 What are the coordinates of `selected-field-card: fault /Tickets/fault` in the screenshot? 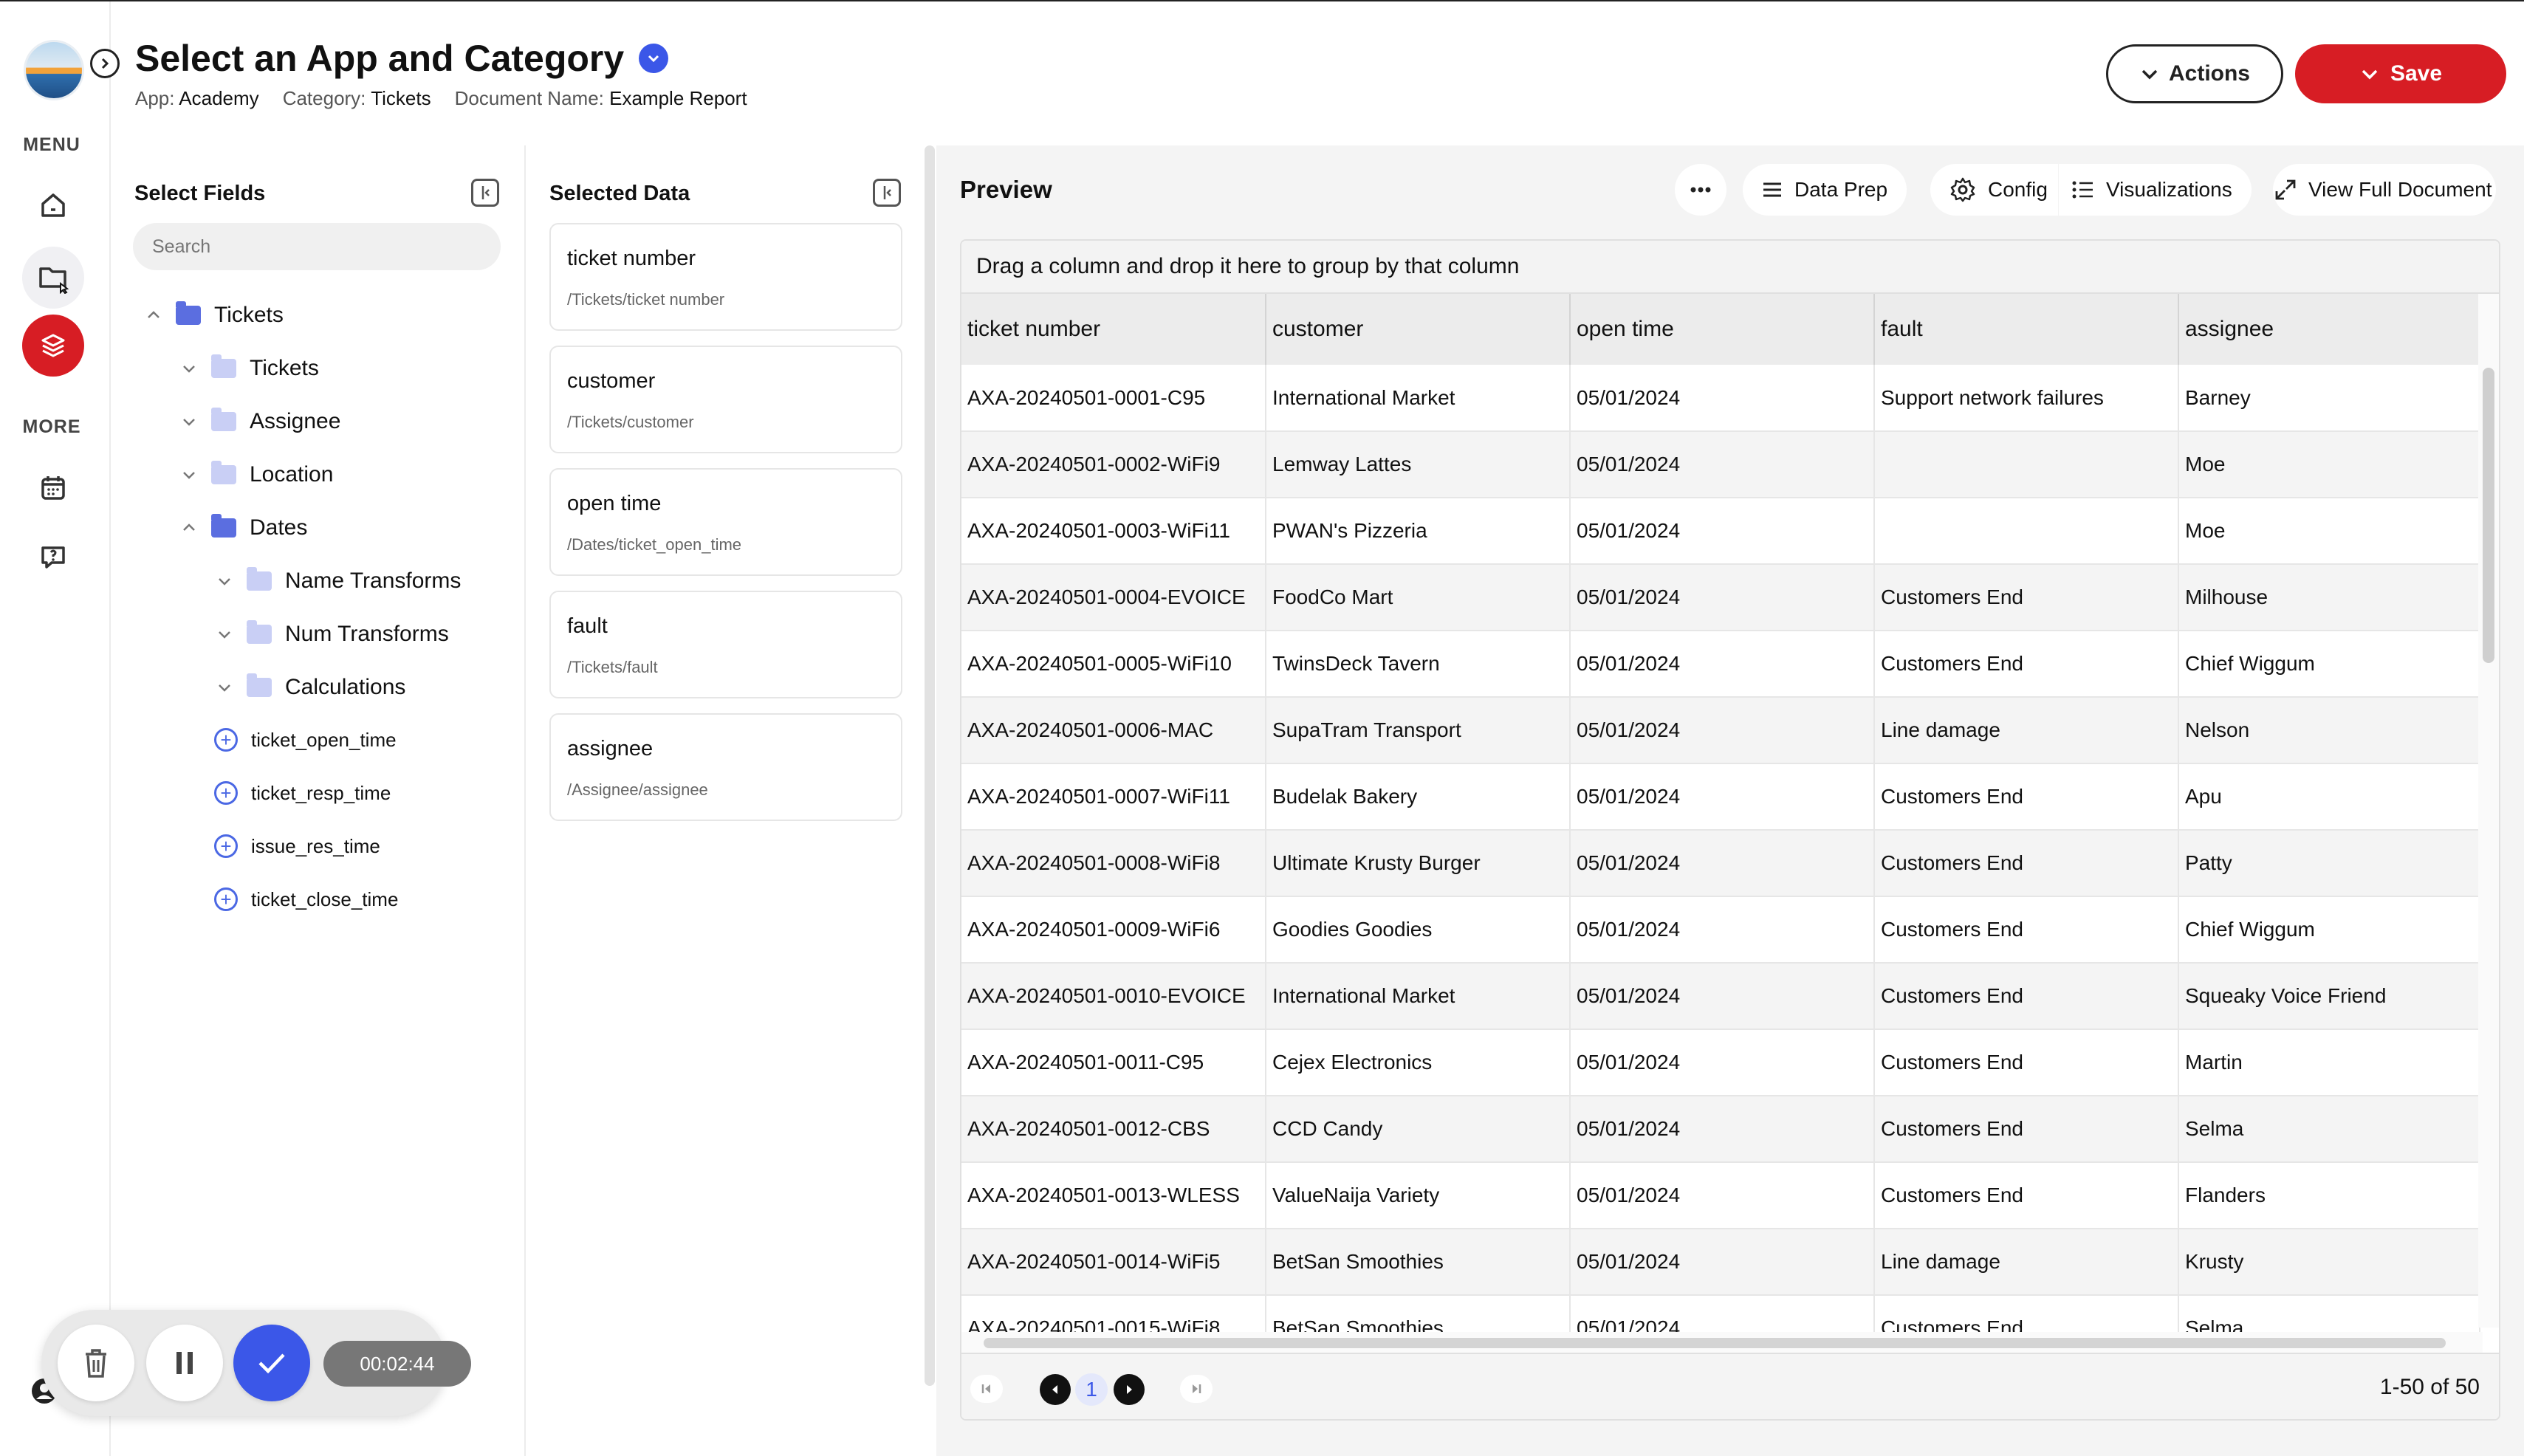 It's located at (725, 645).